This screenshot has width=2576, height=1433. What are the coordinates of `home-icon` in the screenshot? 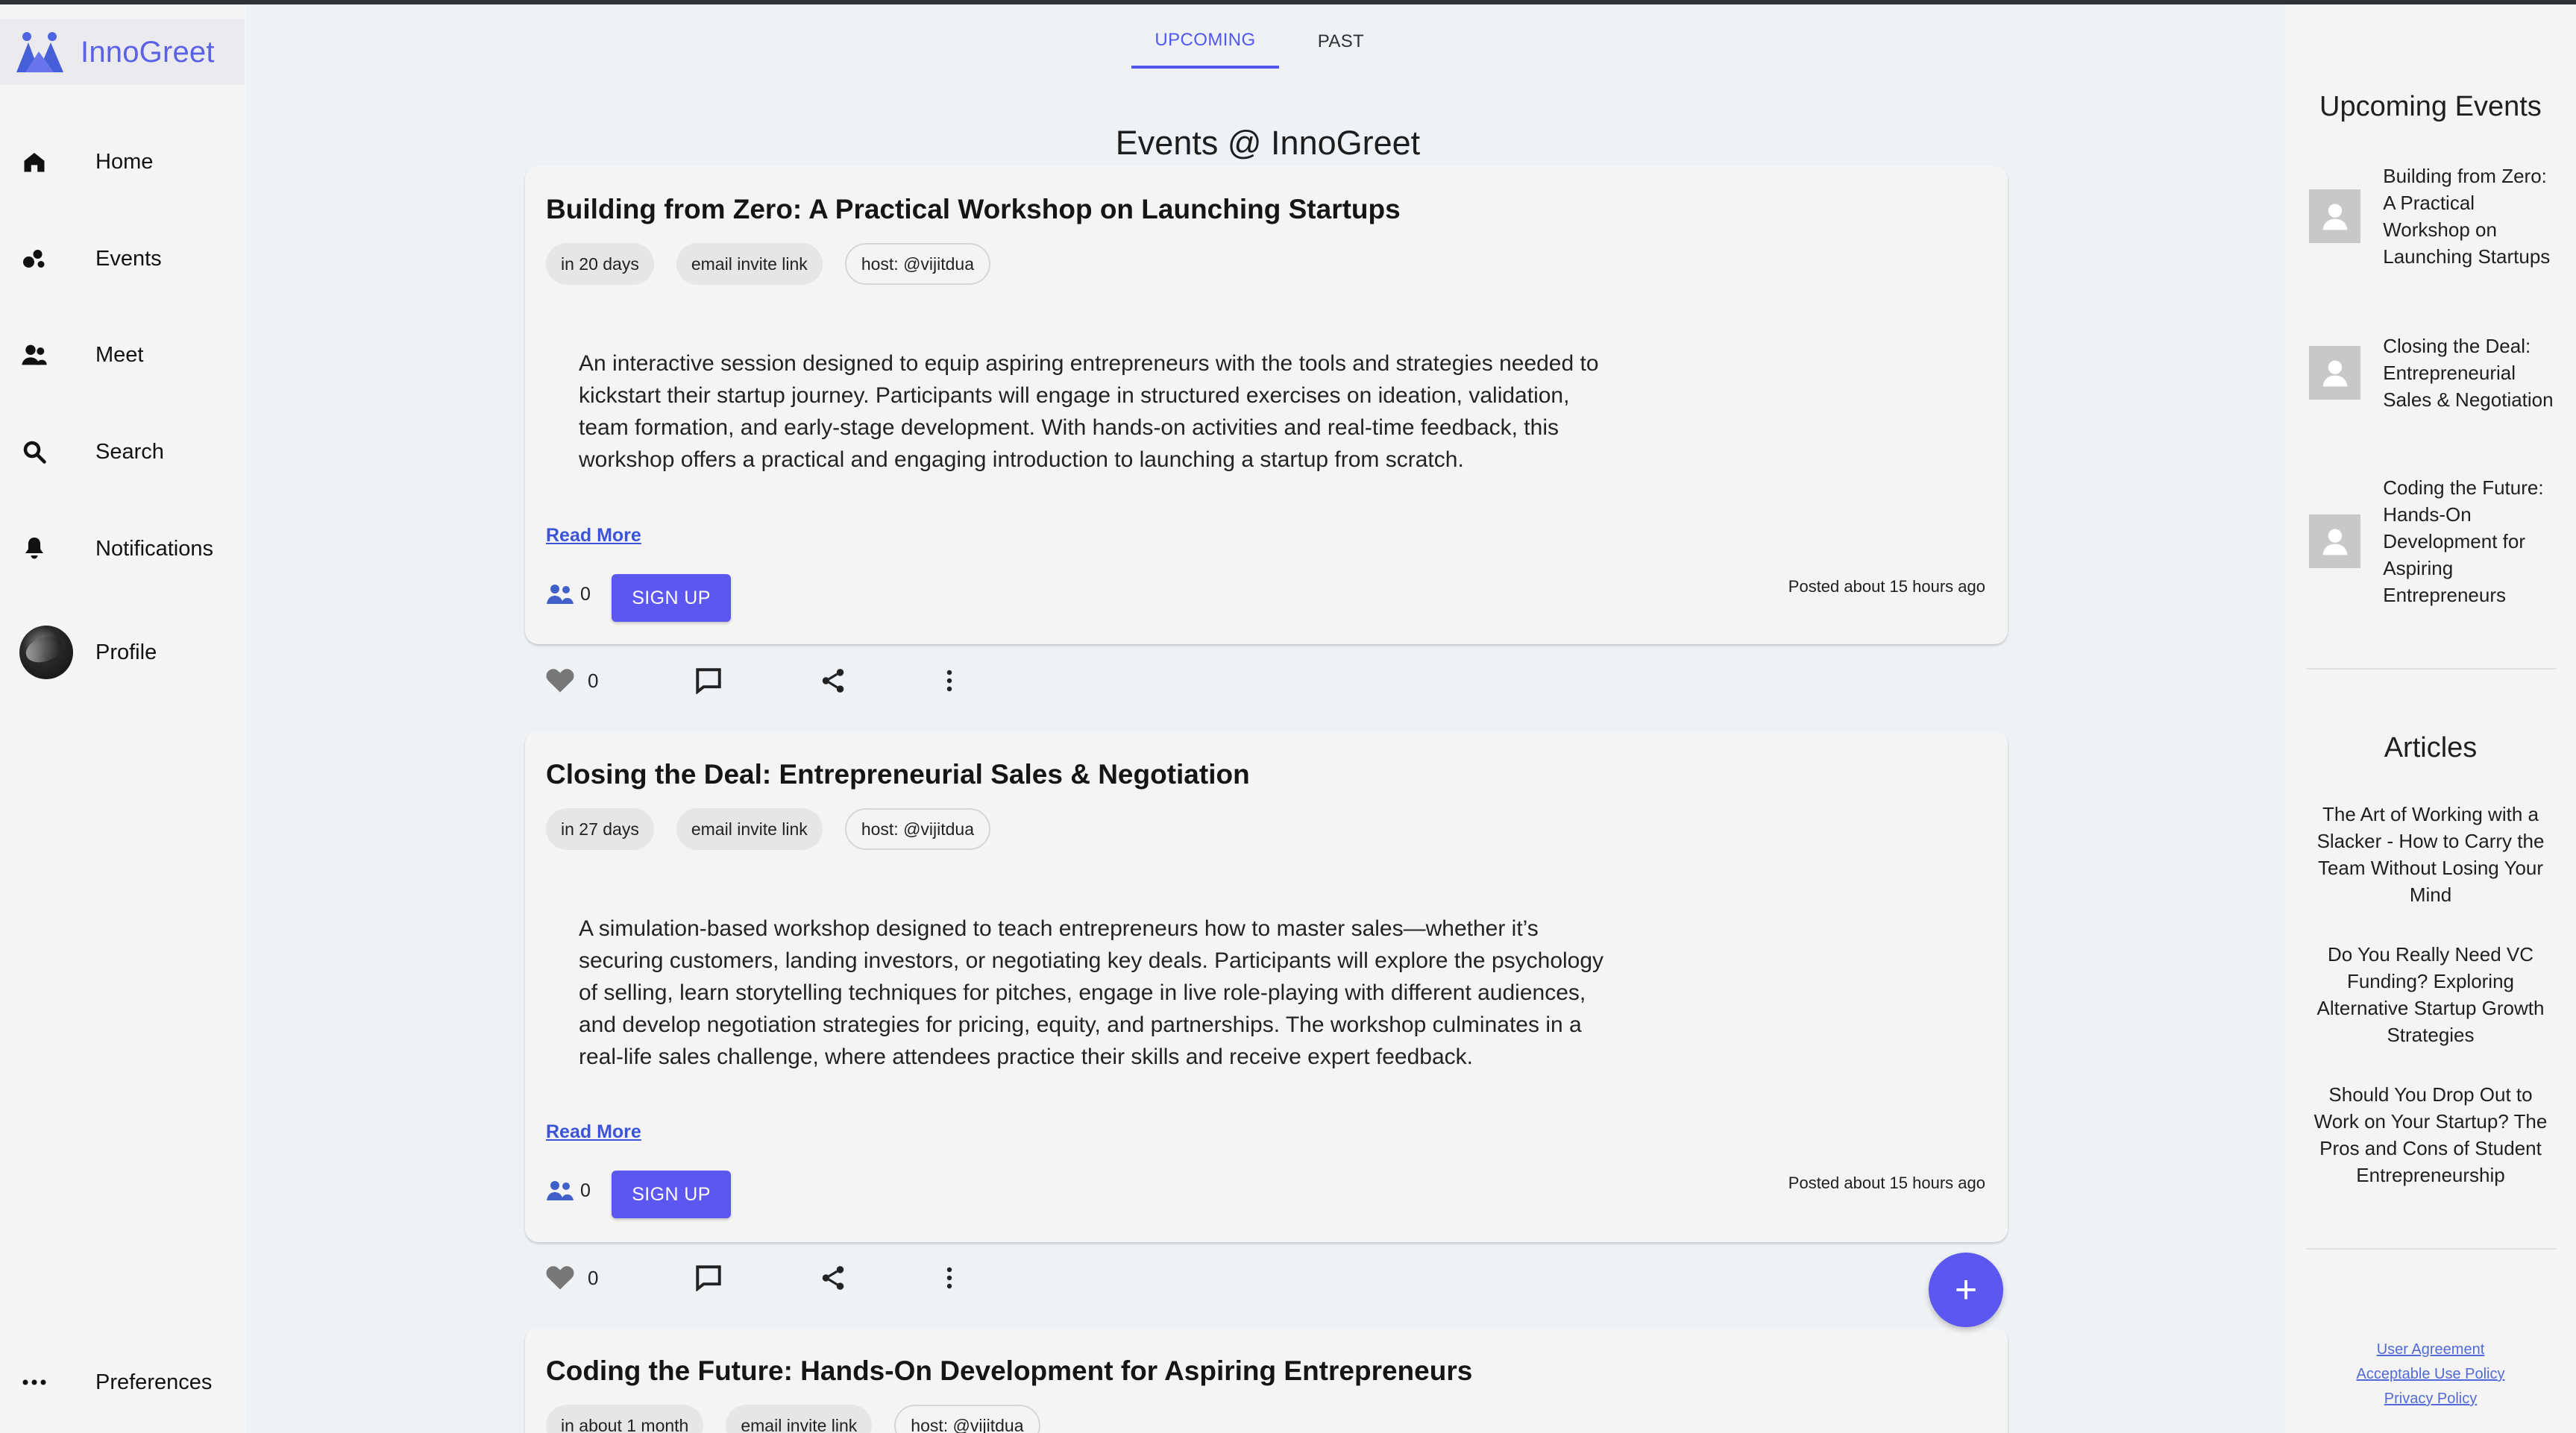 It's located at (34, 162).